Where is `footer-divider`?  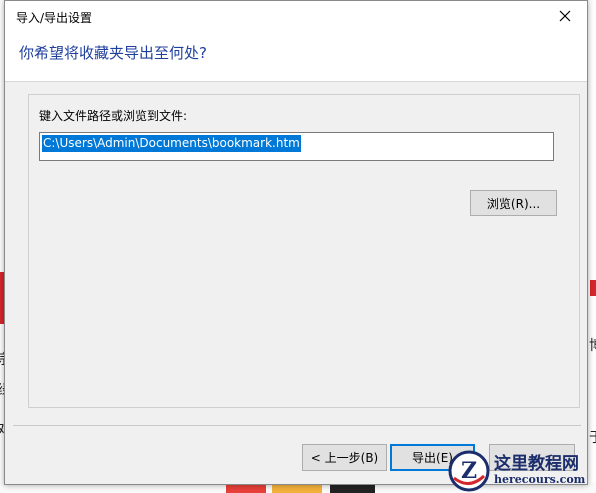 footer-divider is located at coordinates (297, 425).